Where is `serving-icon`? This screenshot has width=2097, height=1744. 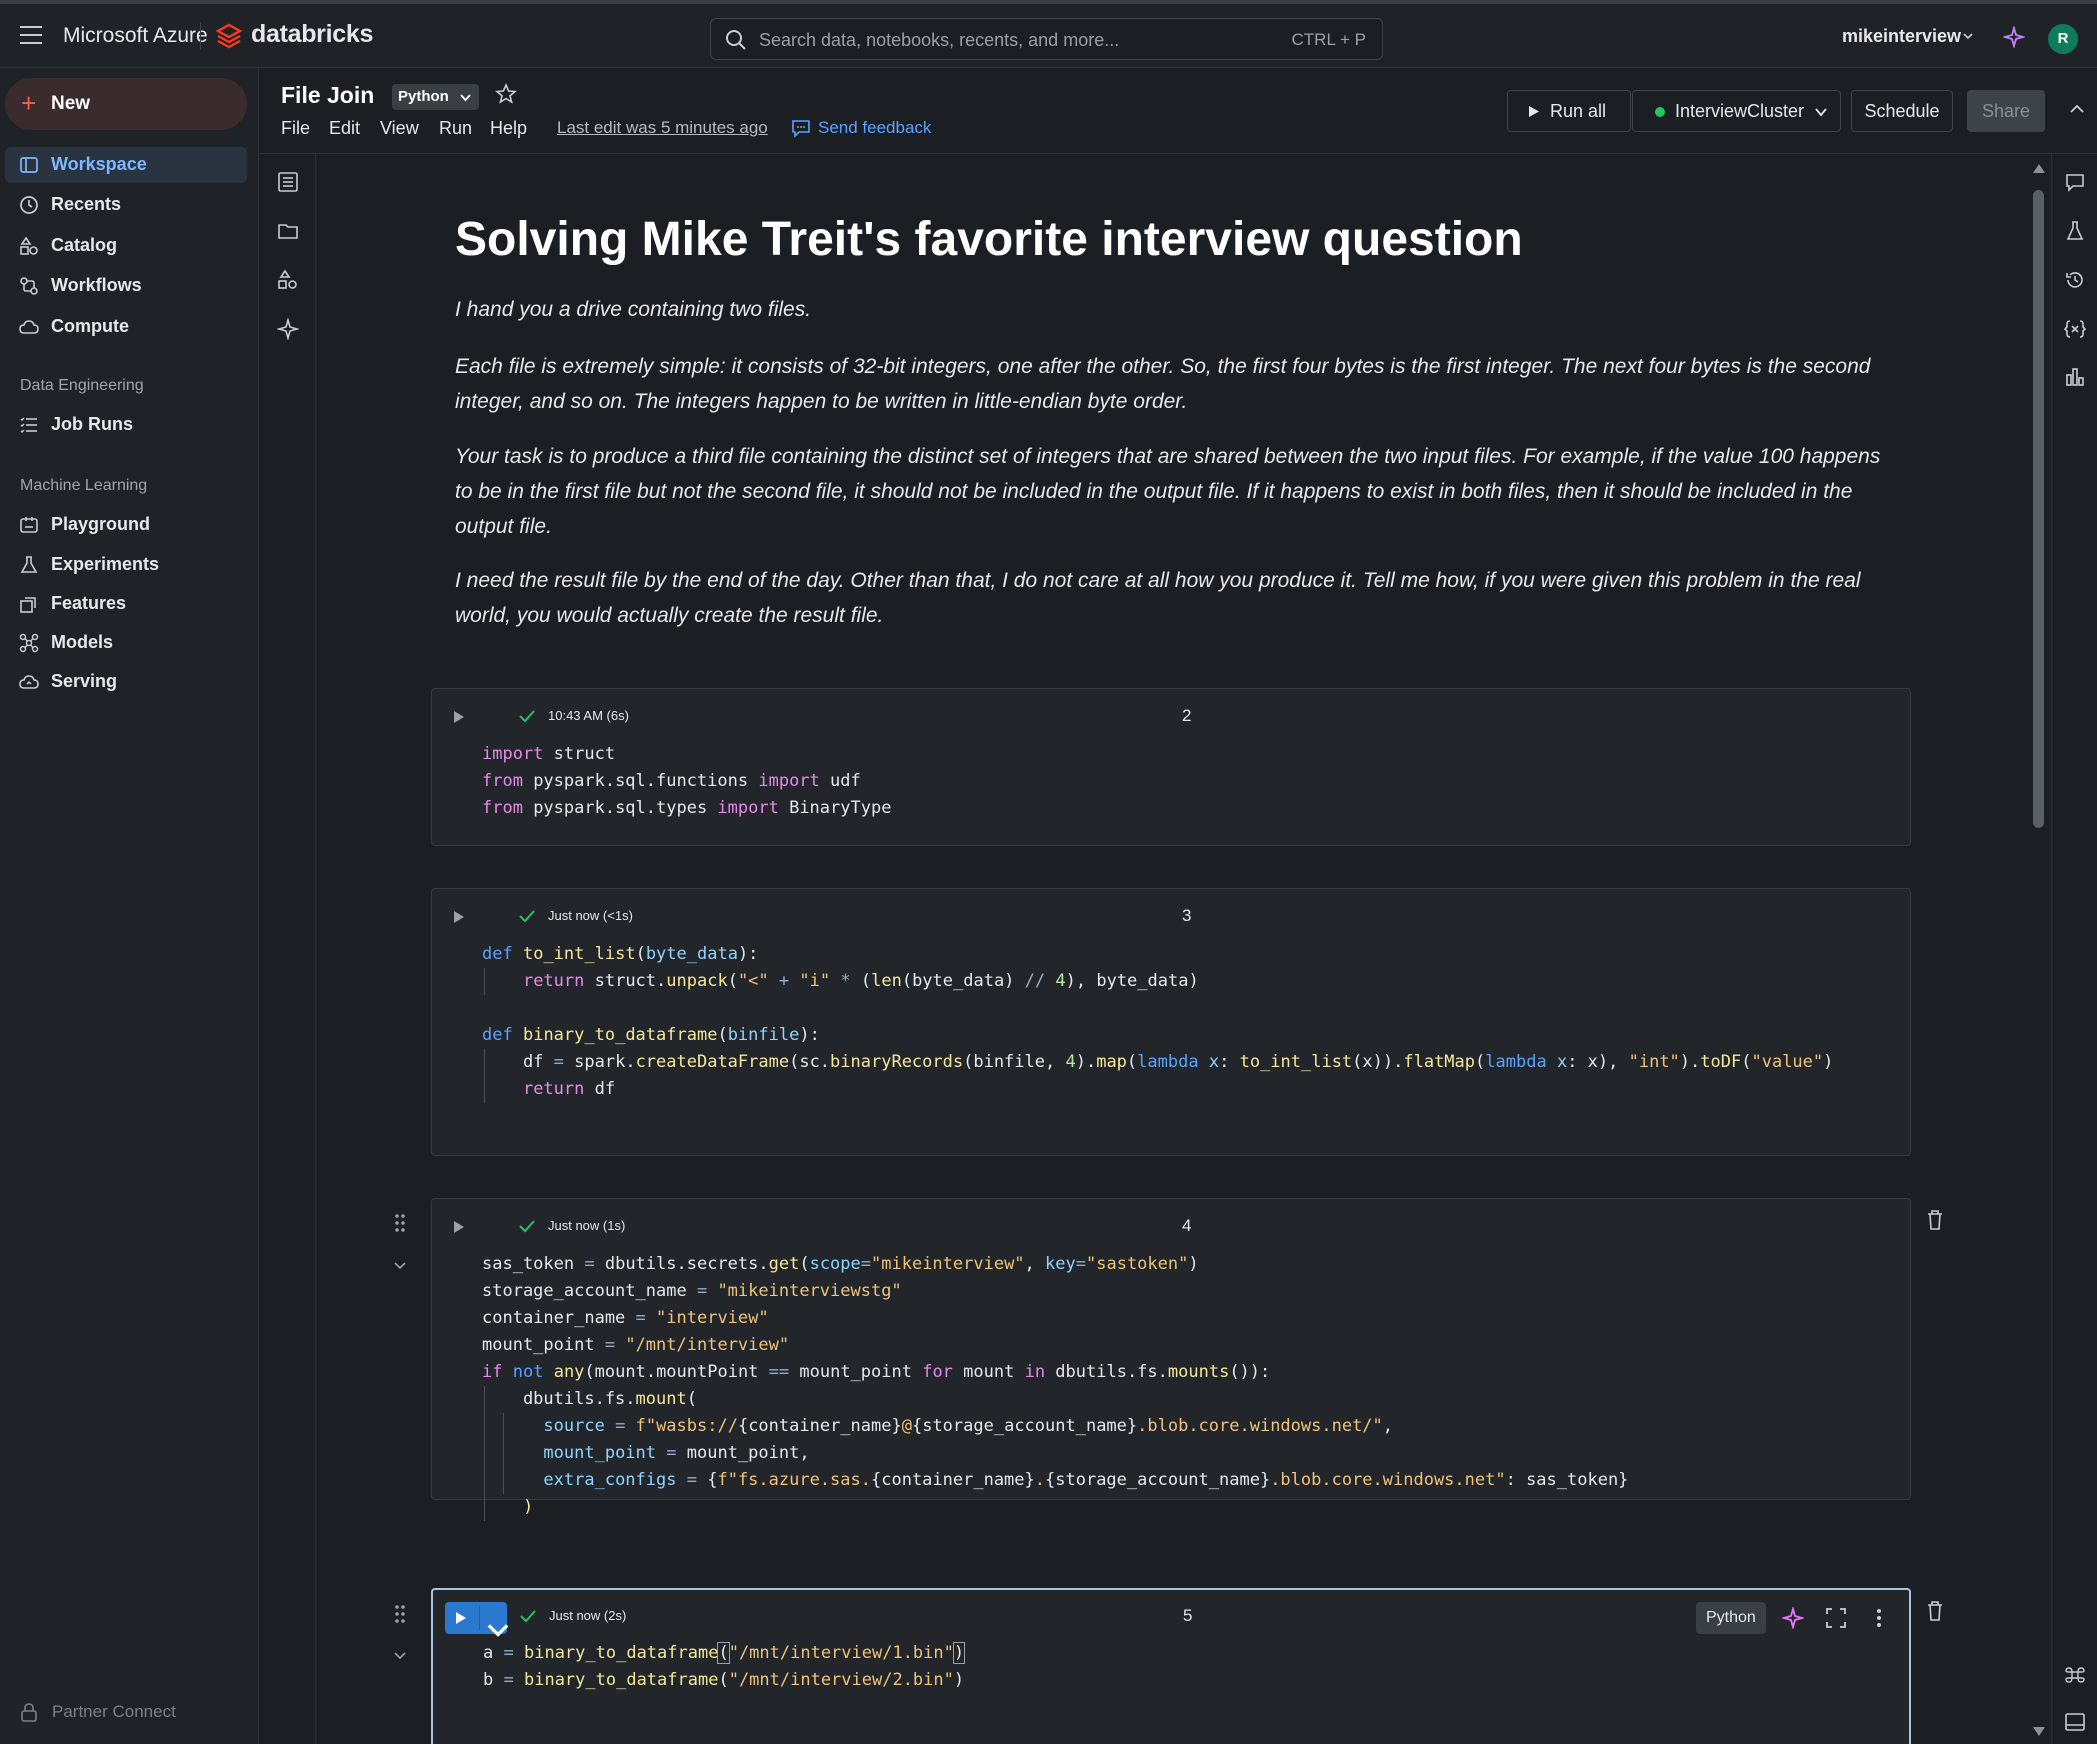
serving-icon is located at coordinates (29, 682).